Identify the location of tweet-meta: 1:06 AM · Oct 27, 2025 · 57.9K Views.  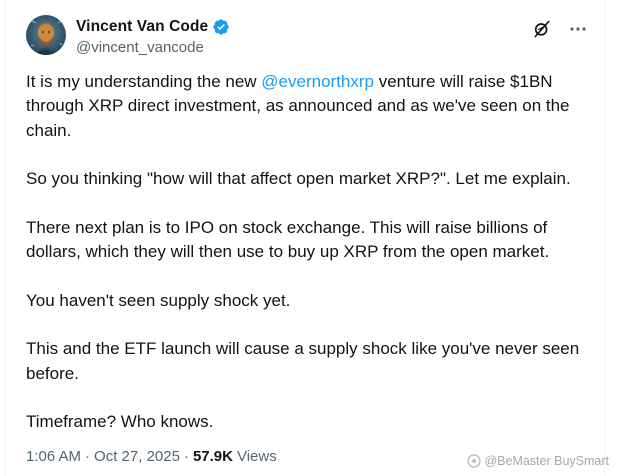
(151, 456).